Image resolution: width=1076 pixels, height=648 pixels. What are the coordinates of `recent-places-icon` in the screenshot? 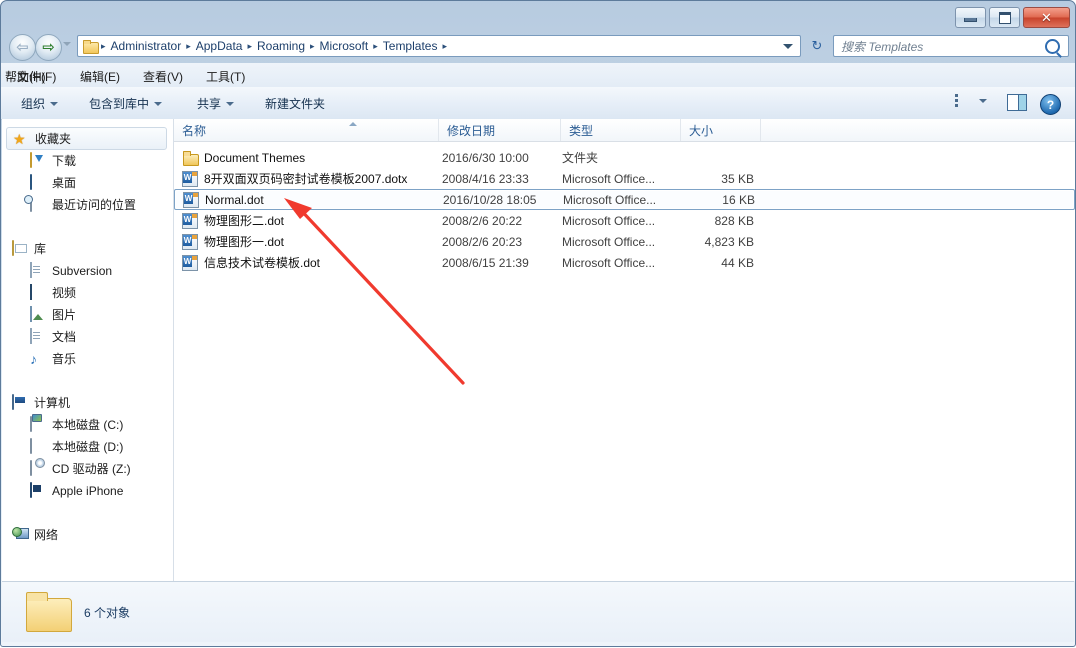 It's located at (38, 204).